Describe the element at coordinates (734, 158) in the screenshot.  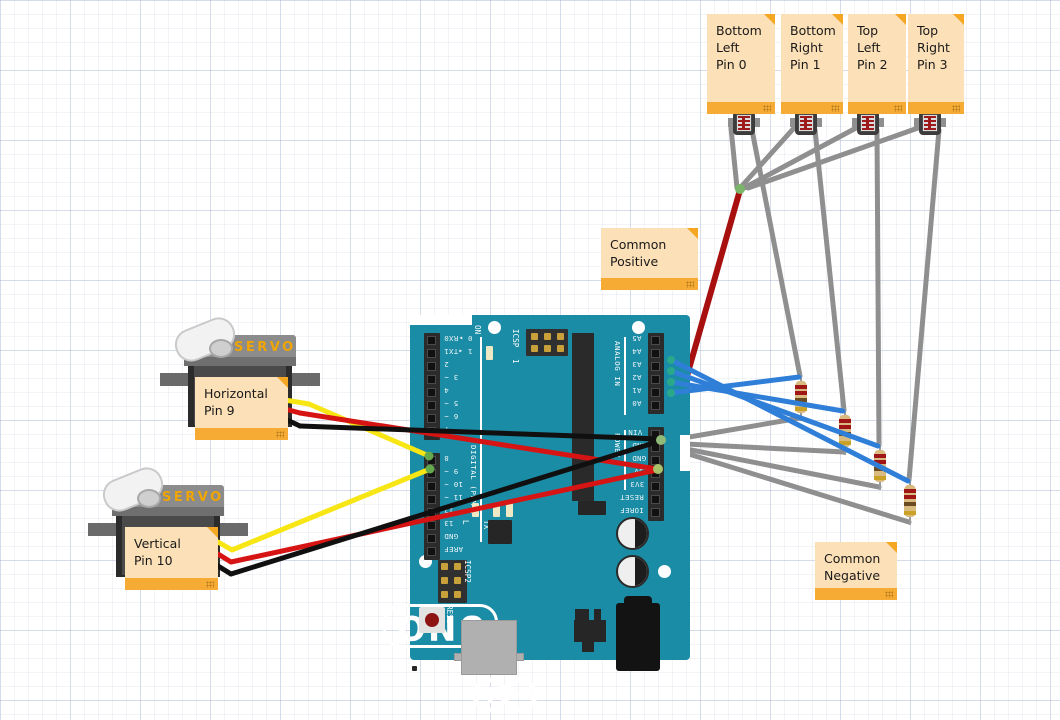
I see `wire-ldr0-to-common-positive` at that location.